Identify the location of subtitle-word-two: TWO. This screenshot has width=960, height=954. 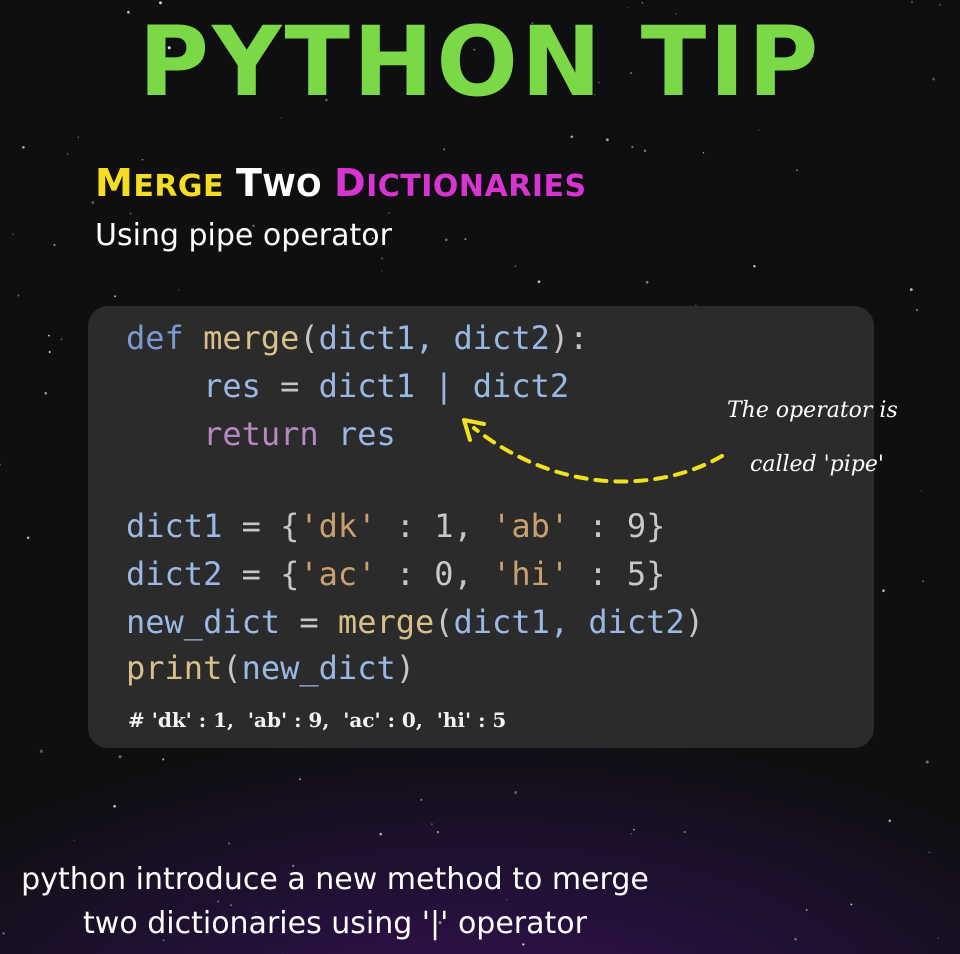
(279, 183).